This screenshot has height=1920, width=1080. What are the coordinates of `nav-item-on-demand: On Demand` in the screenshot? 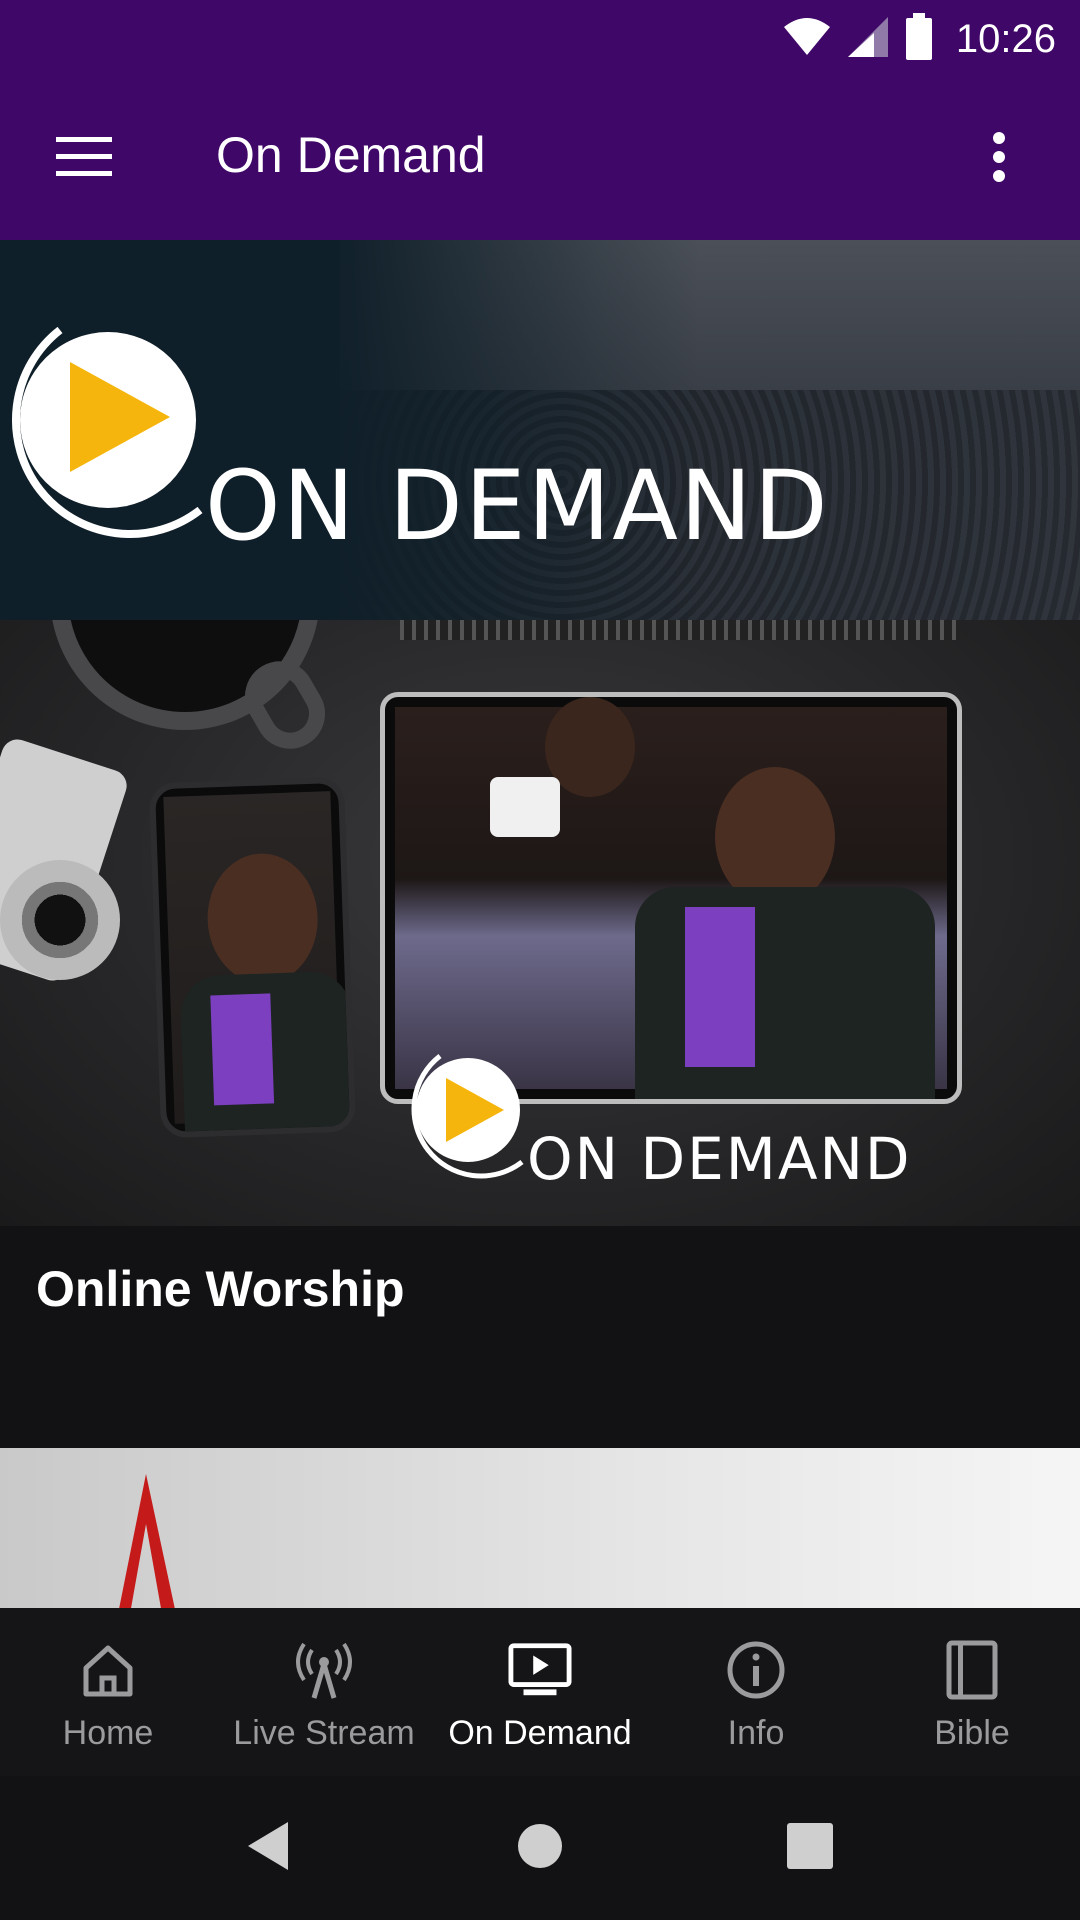 It's located at (540, 1692).